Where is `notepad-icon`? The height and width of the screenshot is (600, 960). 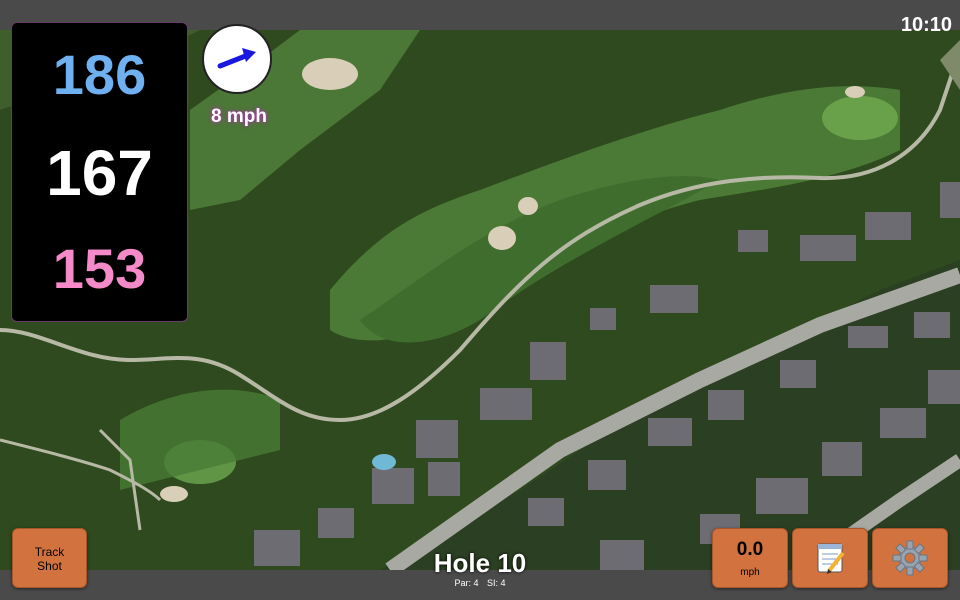
notepad-icon is located at coordinates (831, 558).